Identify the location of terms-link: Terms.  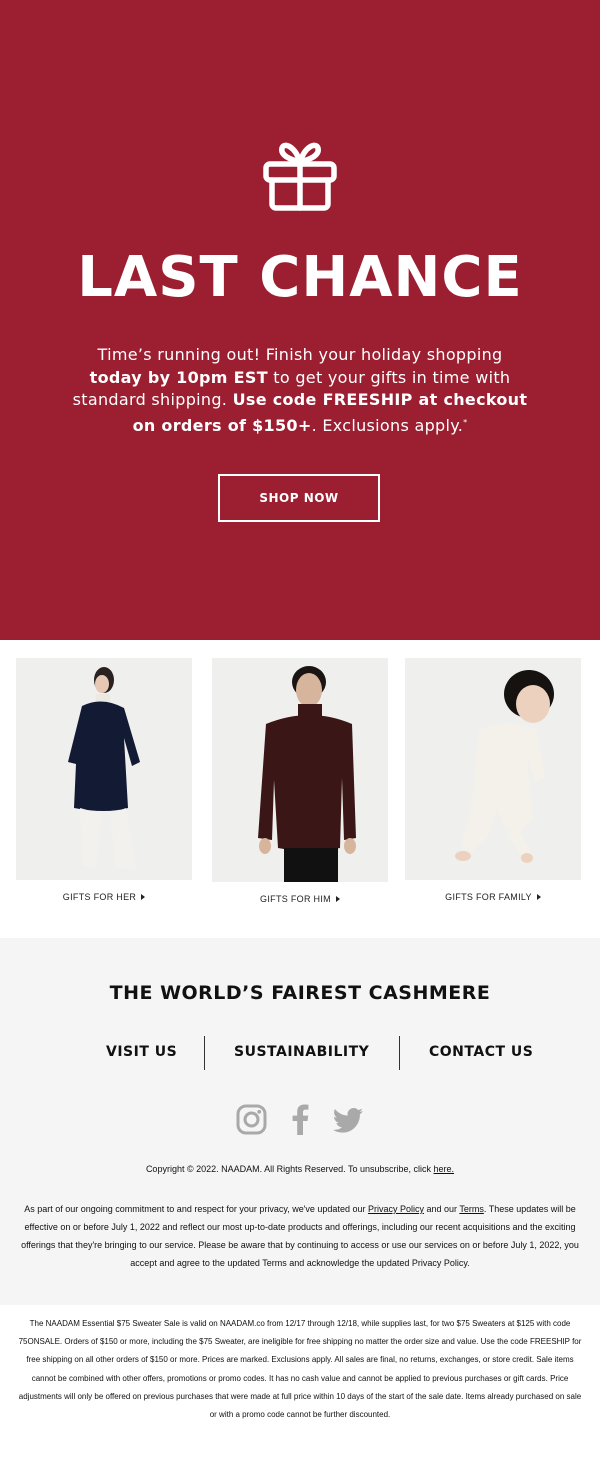
(471, 1209).